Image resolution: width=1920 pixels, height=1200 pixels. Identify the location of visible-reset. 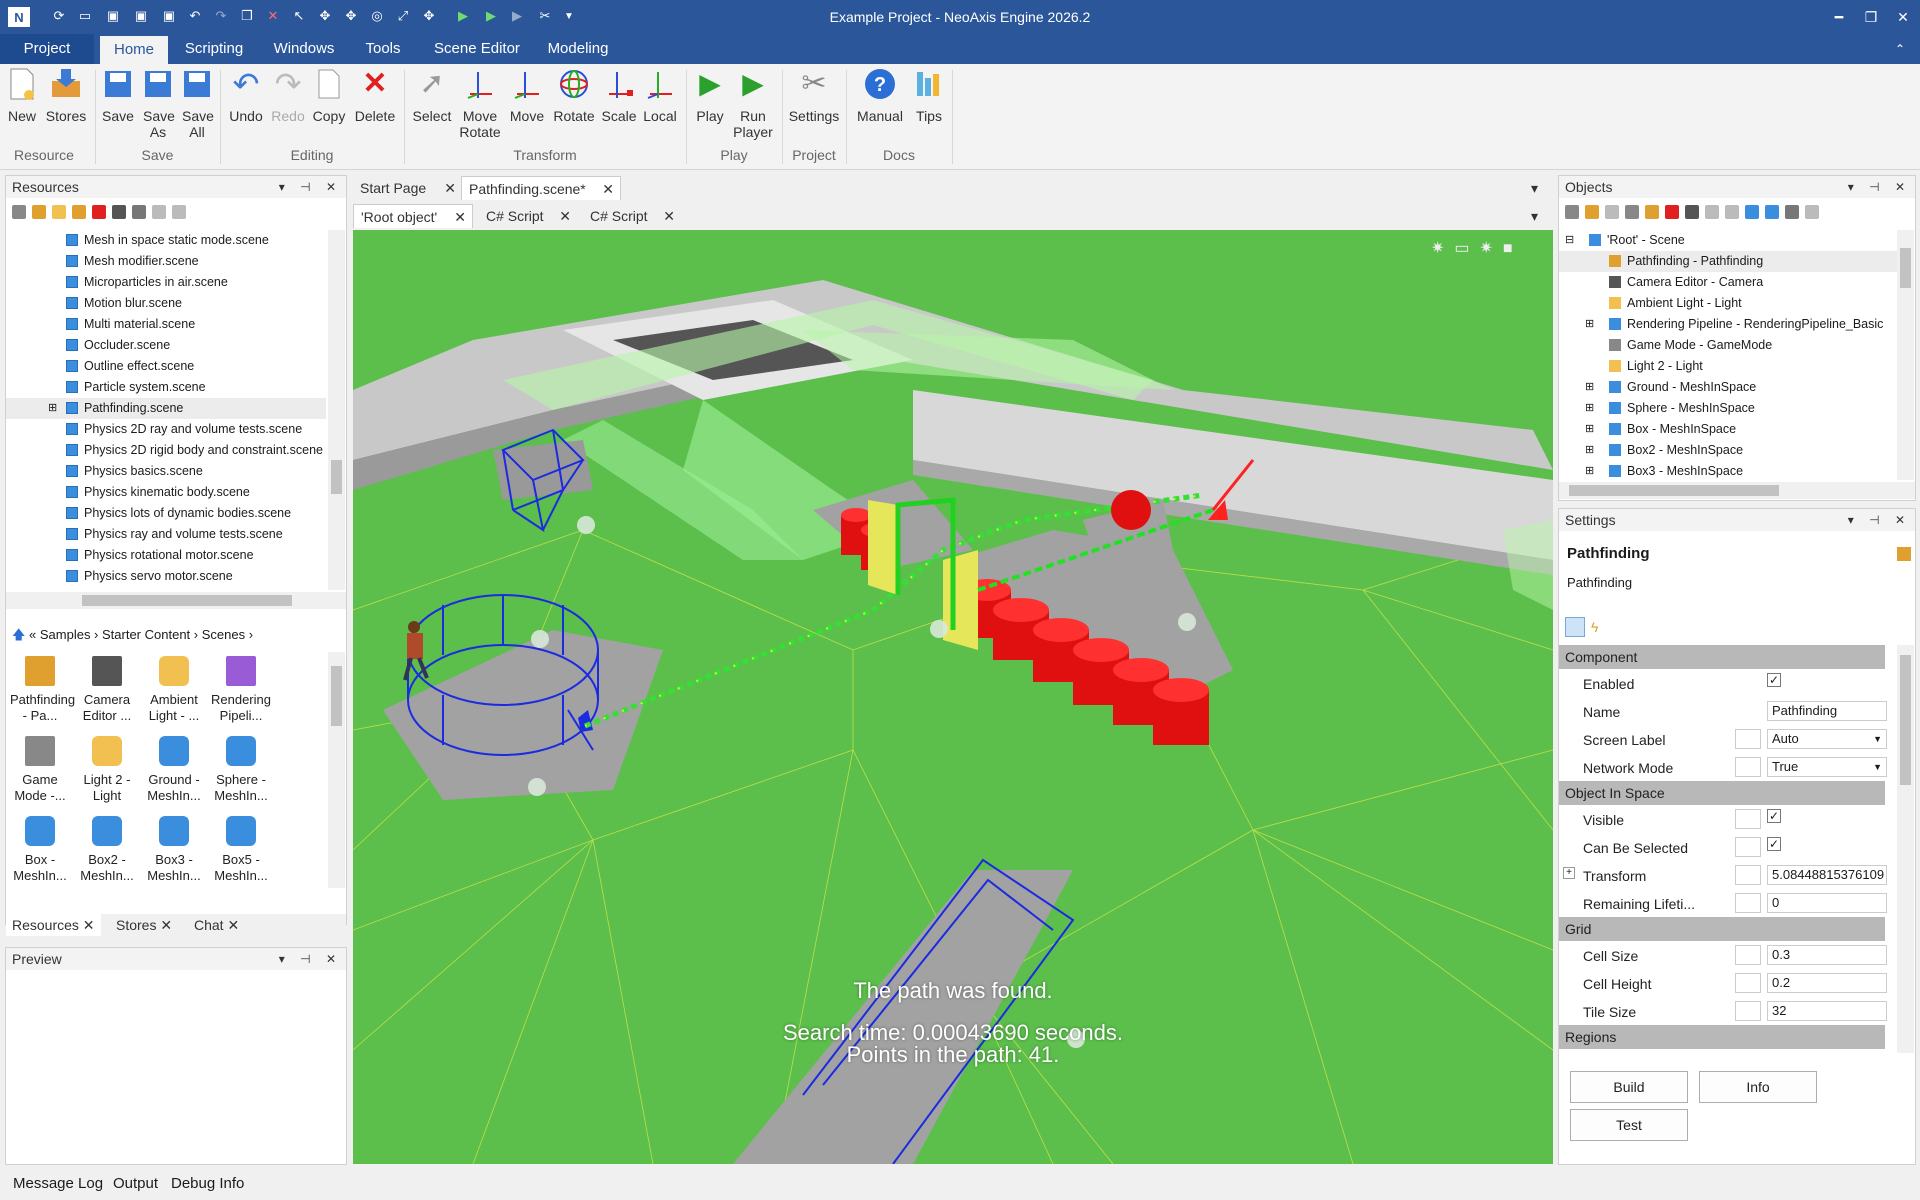
(1748, 819).